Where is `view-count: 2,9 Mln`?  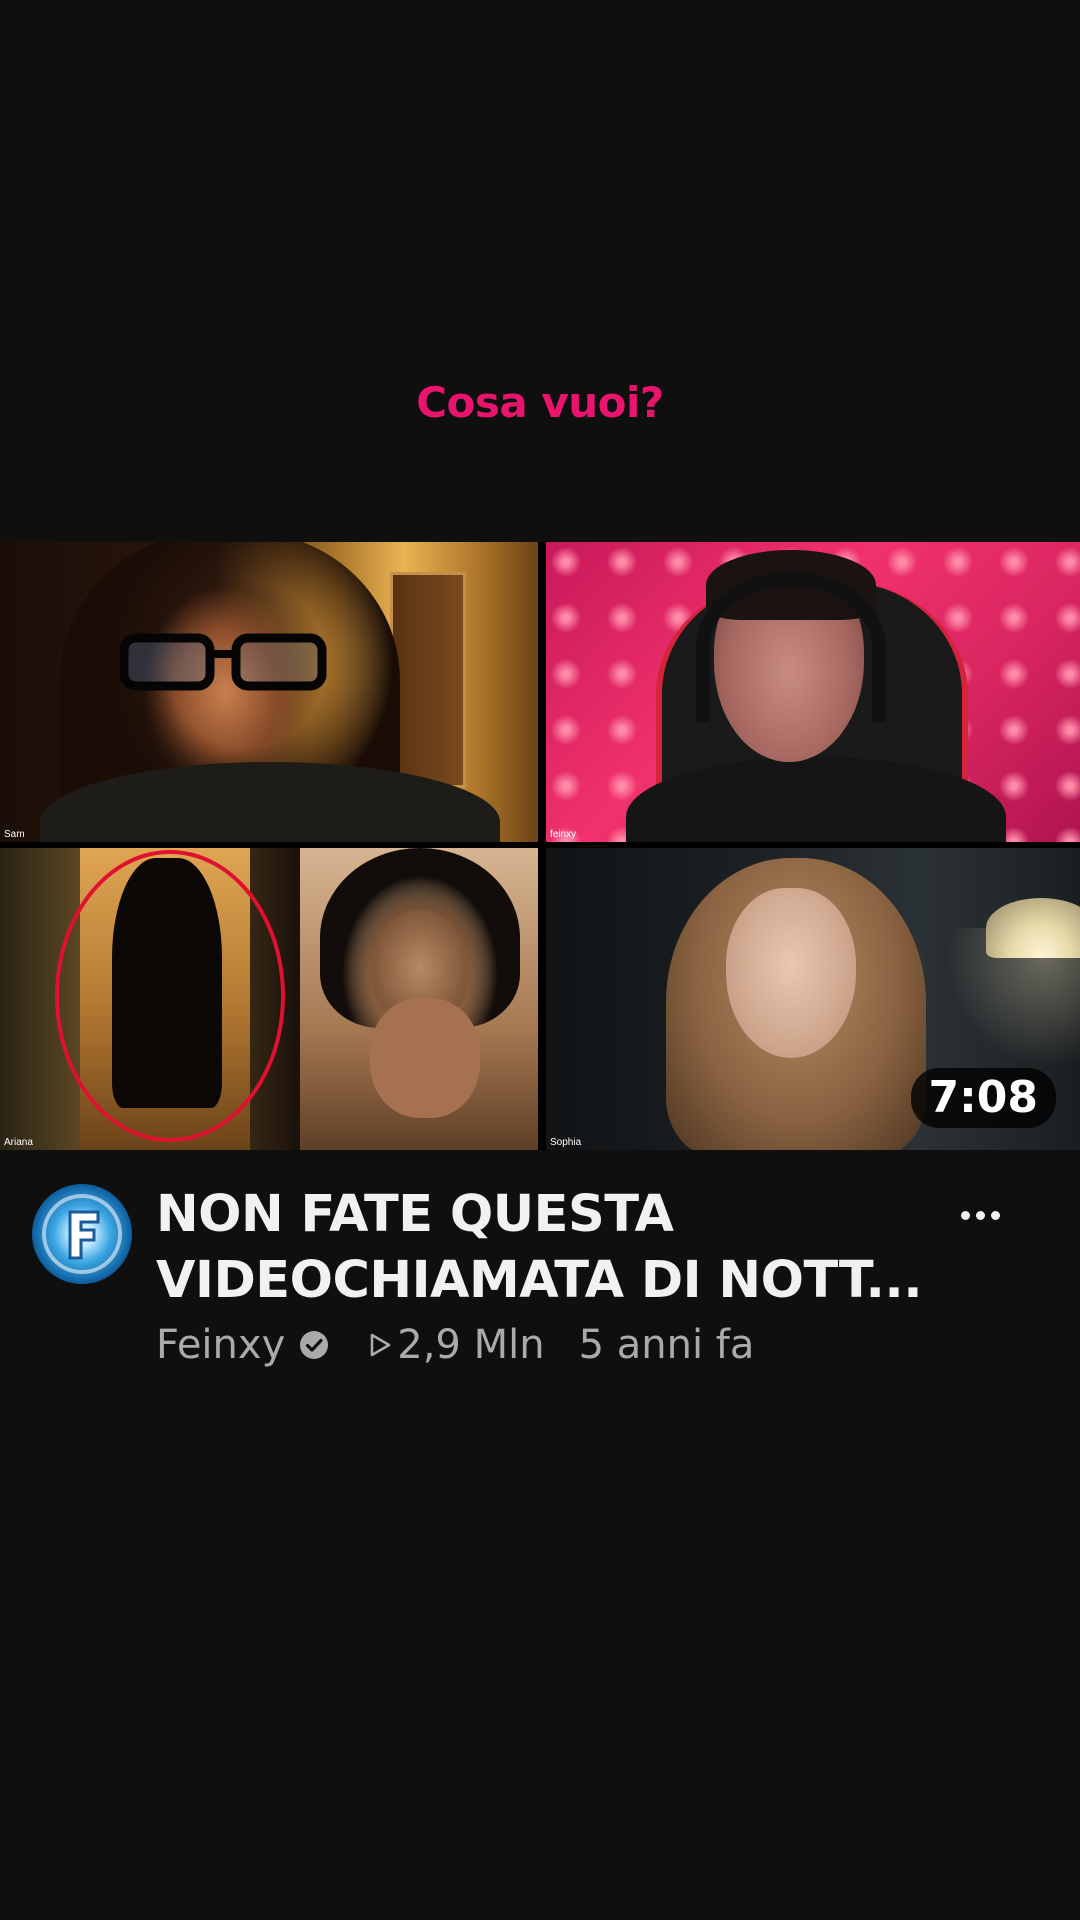
view-count: 2,9 Mln is located at coordinates (456, 1345).